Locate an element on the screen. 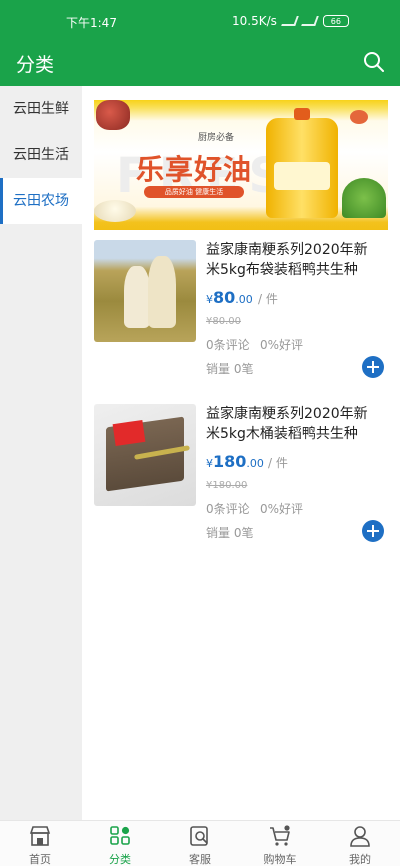  product-old-price: ¥180.00 is located at coordinates (227, 485).